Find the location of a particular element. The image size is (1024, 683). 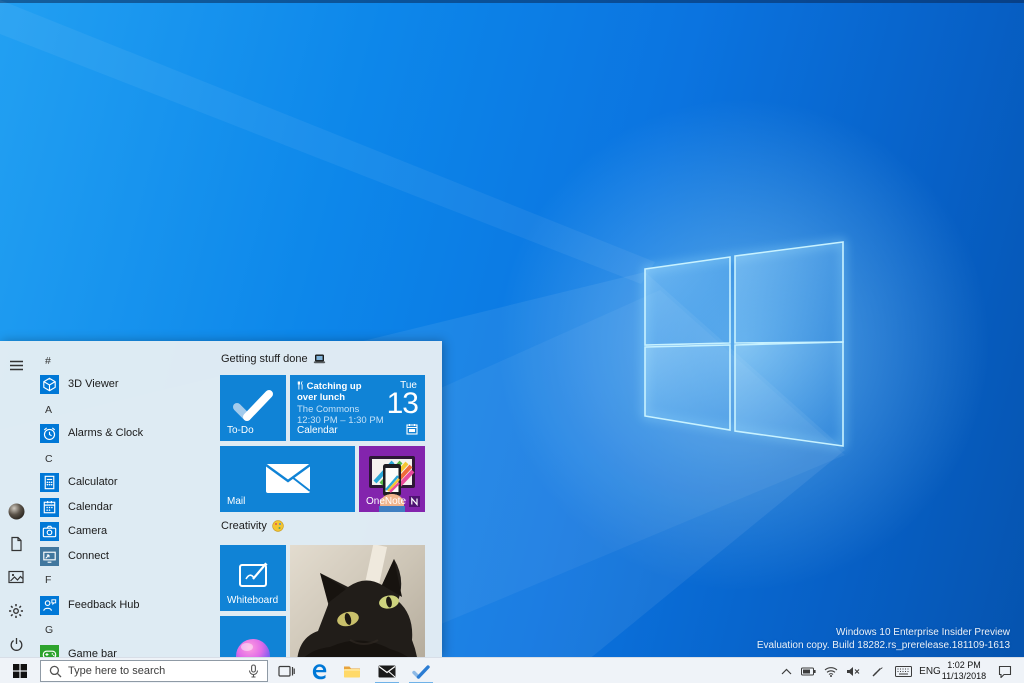

rail-pictures-icon is located at coordinates (16, 577).